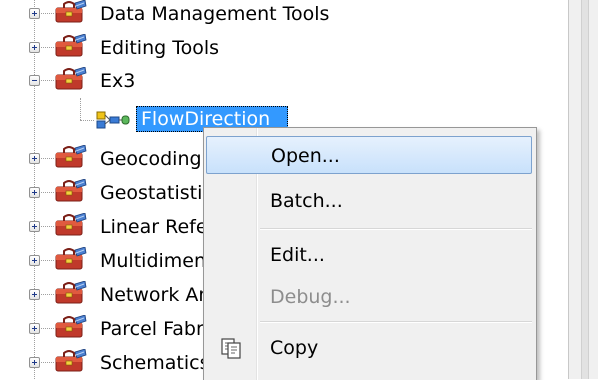 This screenshot has width=598, height=380. What do you see at coordinates (369, 348) in the screenshot?
I see `menu-item-copy: Copy` at bounding box center [369, 348].